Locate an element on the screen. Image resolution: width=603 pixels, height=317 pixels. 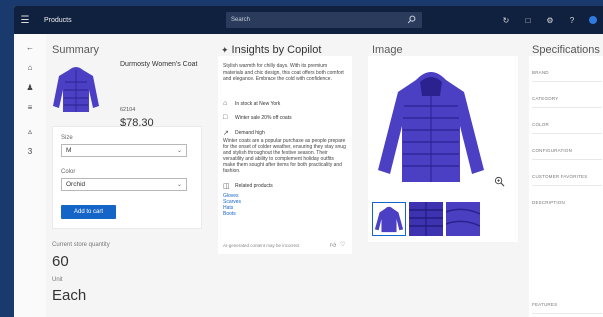
chat-icon: □ is located at coordinates (528, 20).